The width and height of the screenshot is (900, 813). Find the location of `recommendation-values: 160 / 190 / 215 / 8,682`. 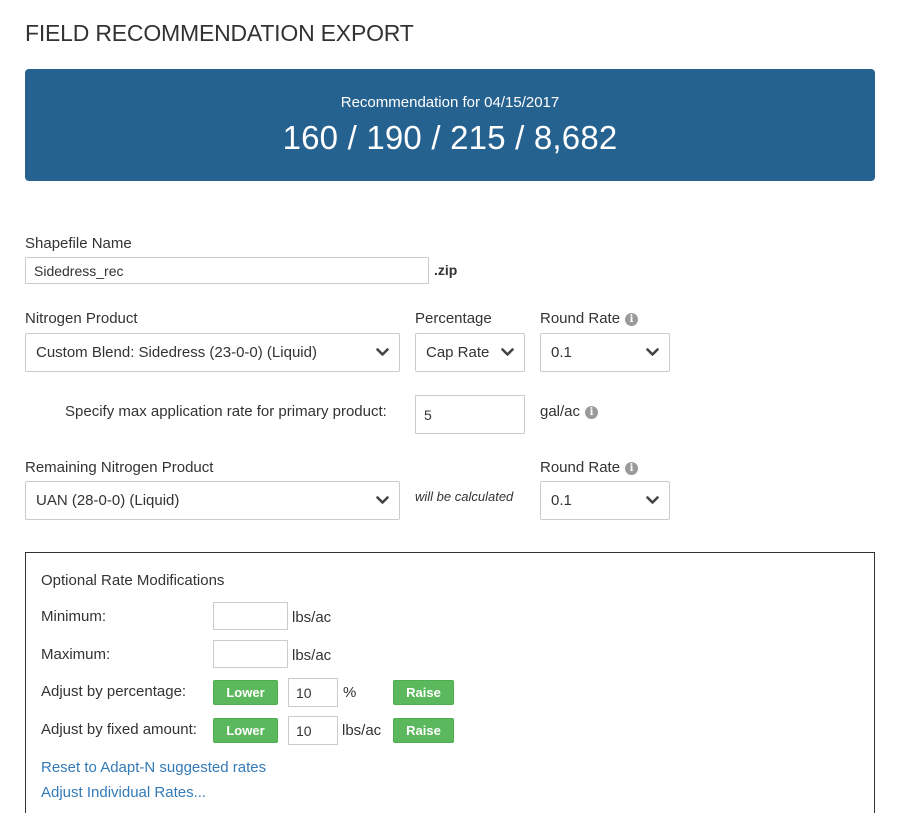

recommendation-values: 160 / 190 / 215 / 8,682 is located at coordinates (450, 137).